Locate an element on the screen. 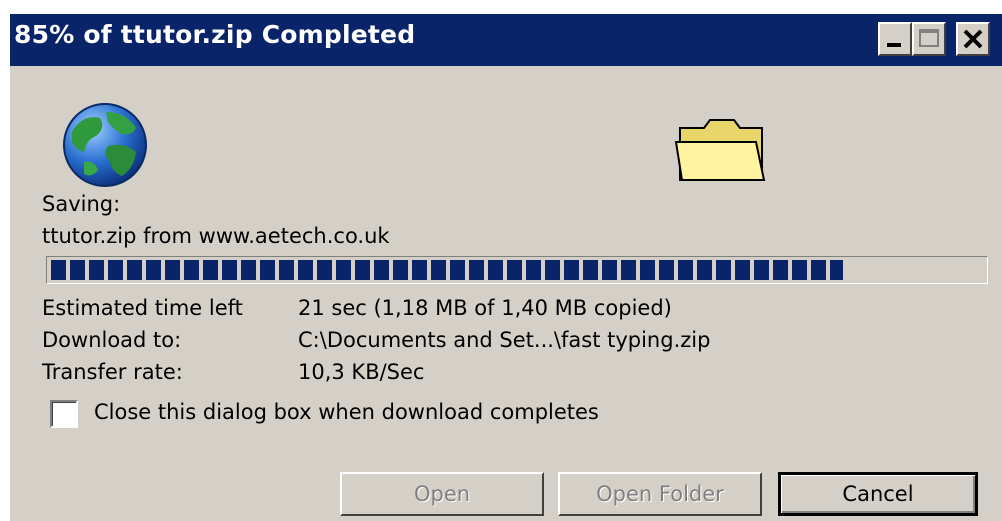 This screenshot has width=1002, height=521. transfer-rate-label: Transfer rate: is located at coordinates (112, 372).